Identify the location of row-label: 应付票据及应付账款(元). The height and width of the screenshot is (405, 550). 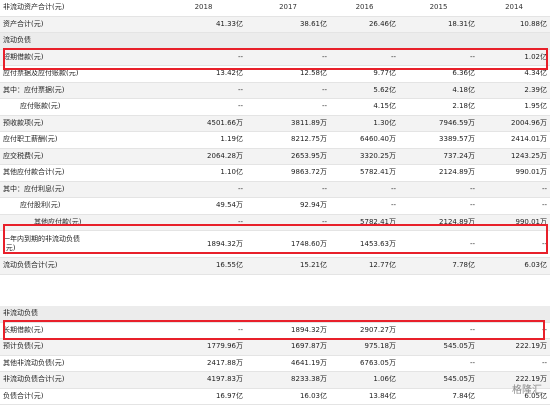
(42, 74).